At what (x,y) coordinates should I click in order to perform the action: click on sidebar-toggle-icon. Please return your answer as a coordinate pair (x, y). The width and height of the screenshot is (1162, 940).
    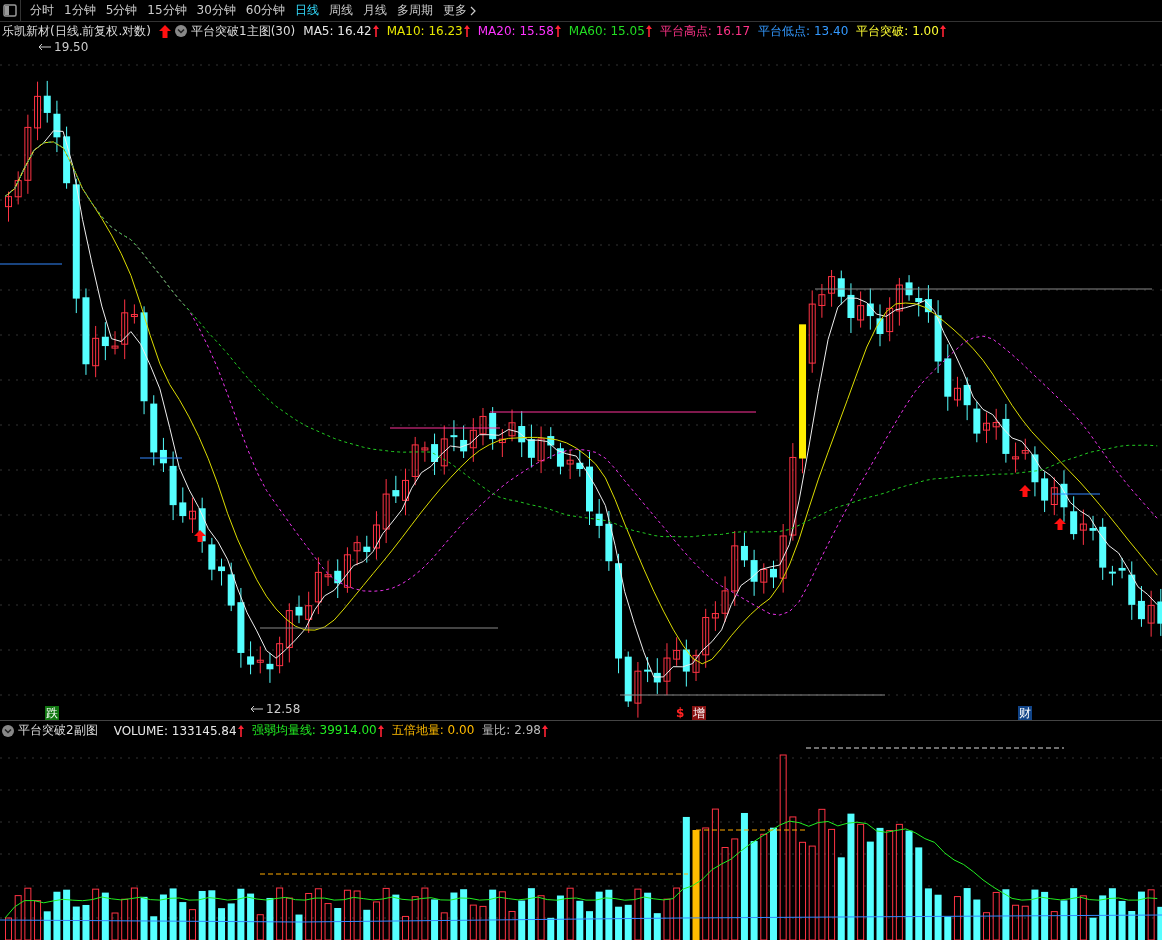
    Looking at the image, I should click on (10, 11).